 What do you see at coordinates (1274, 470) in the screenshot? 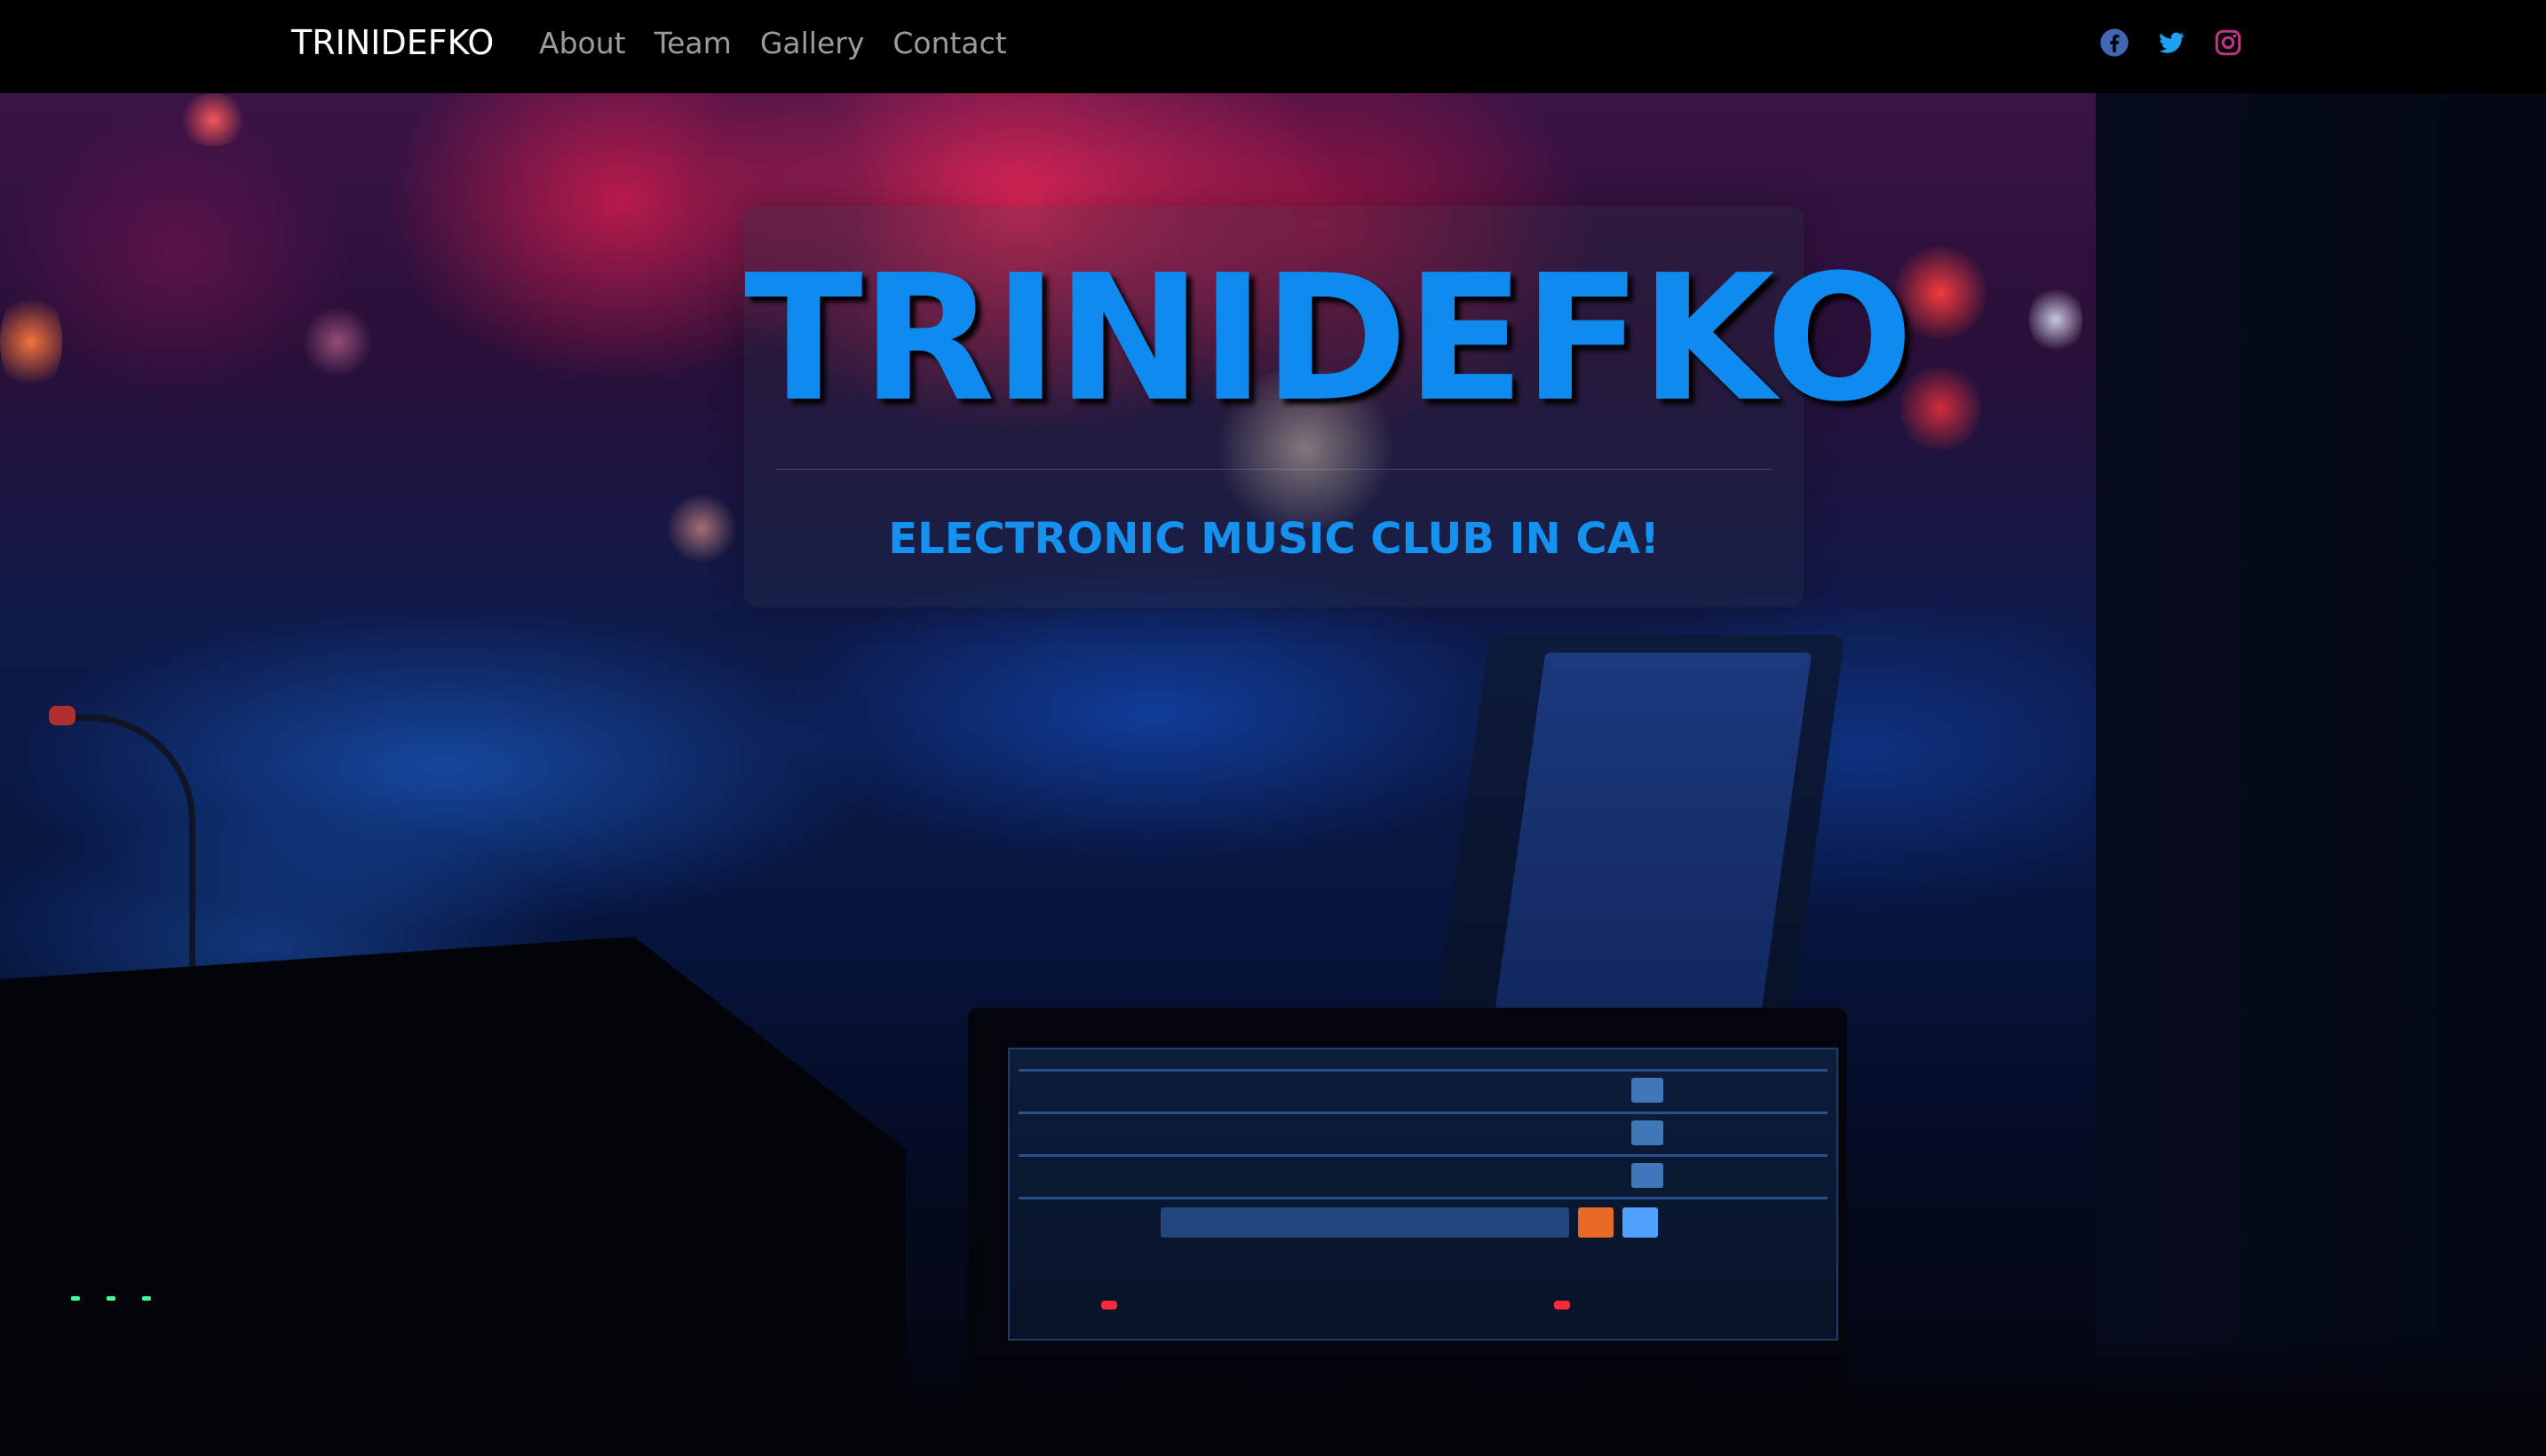
I see `divider` at bounding box center [1274, 470].